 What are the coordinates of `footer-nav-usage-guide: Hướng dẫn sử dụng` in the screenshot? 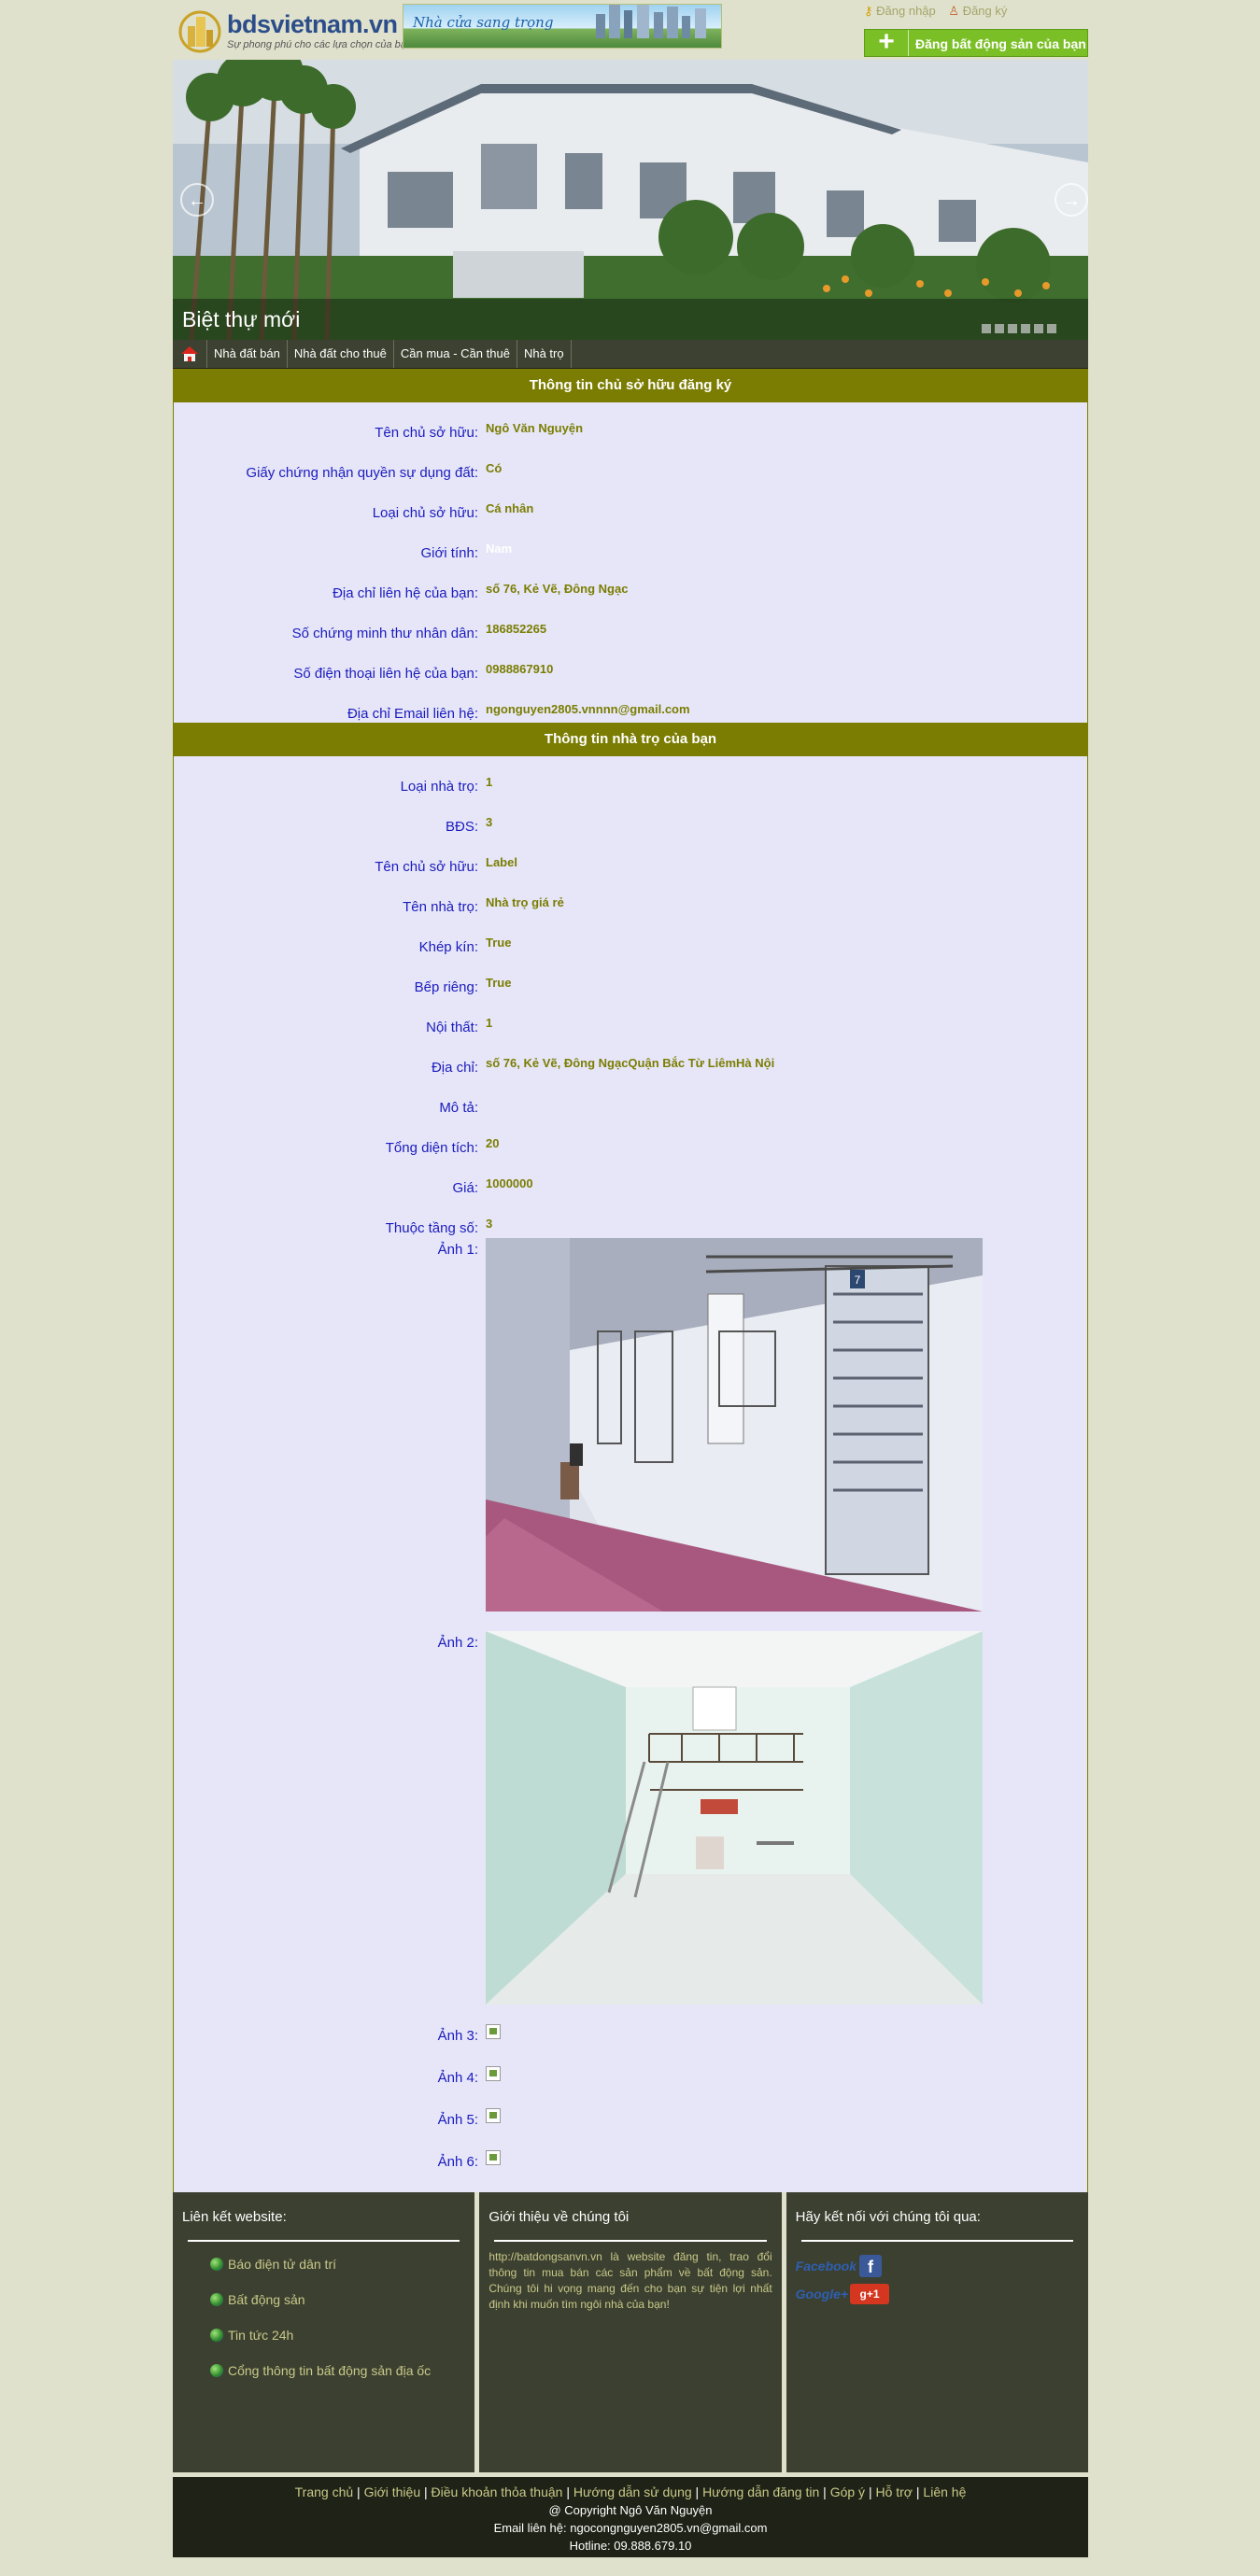 It's located at (632, 2492).